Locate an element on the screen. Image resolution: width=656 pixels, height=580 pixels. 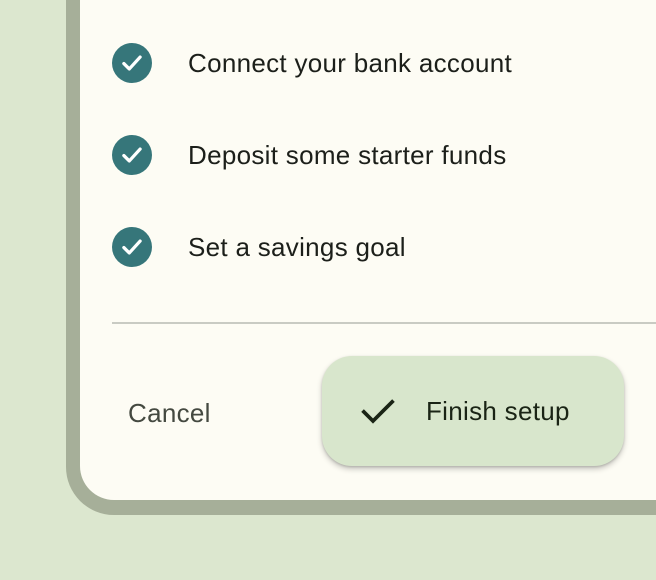
step-item-connect-bank: Connect your bank account is located at coordinates (312, 63).